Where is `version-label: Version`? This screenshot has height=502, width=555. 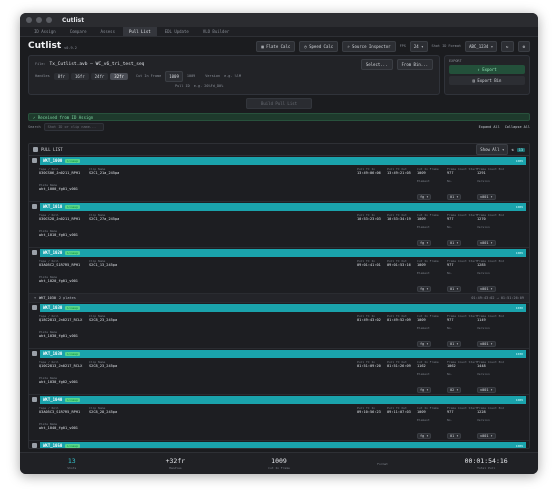 version-label: Version is located at coordinates (483, 227).